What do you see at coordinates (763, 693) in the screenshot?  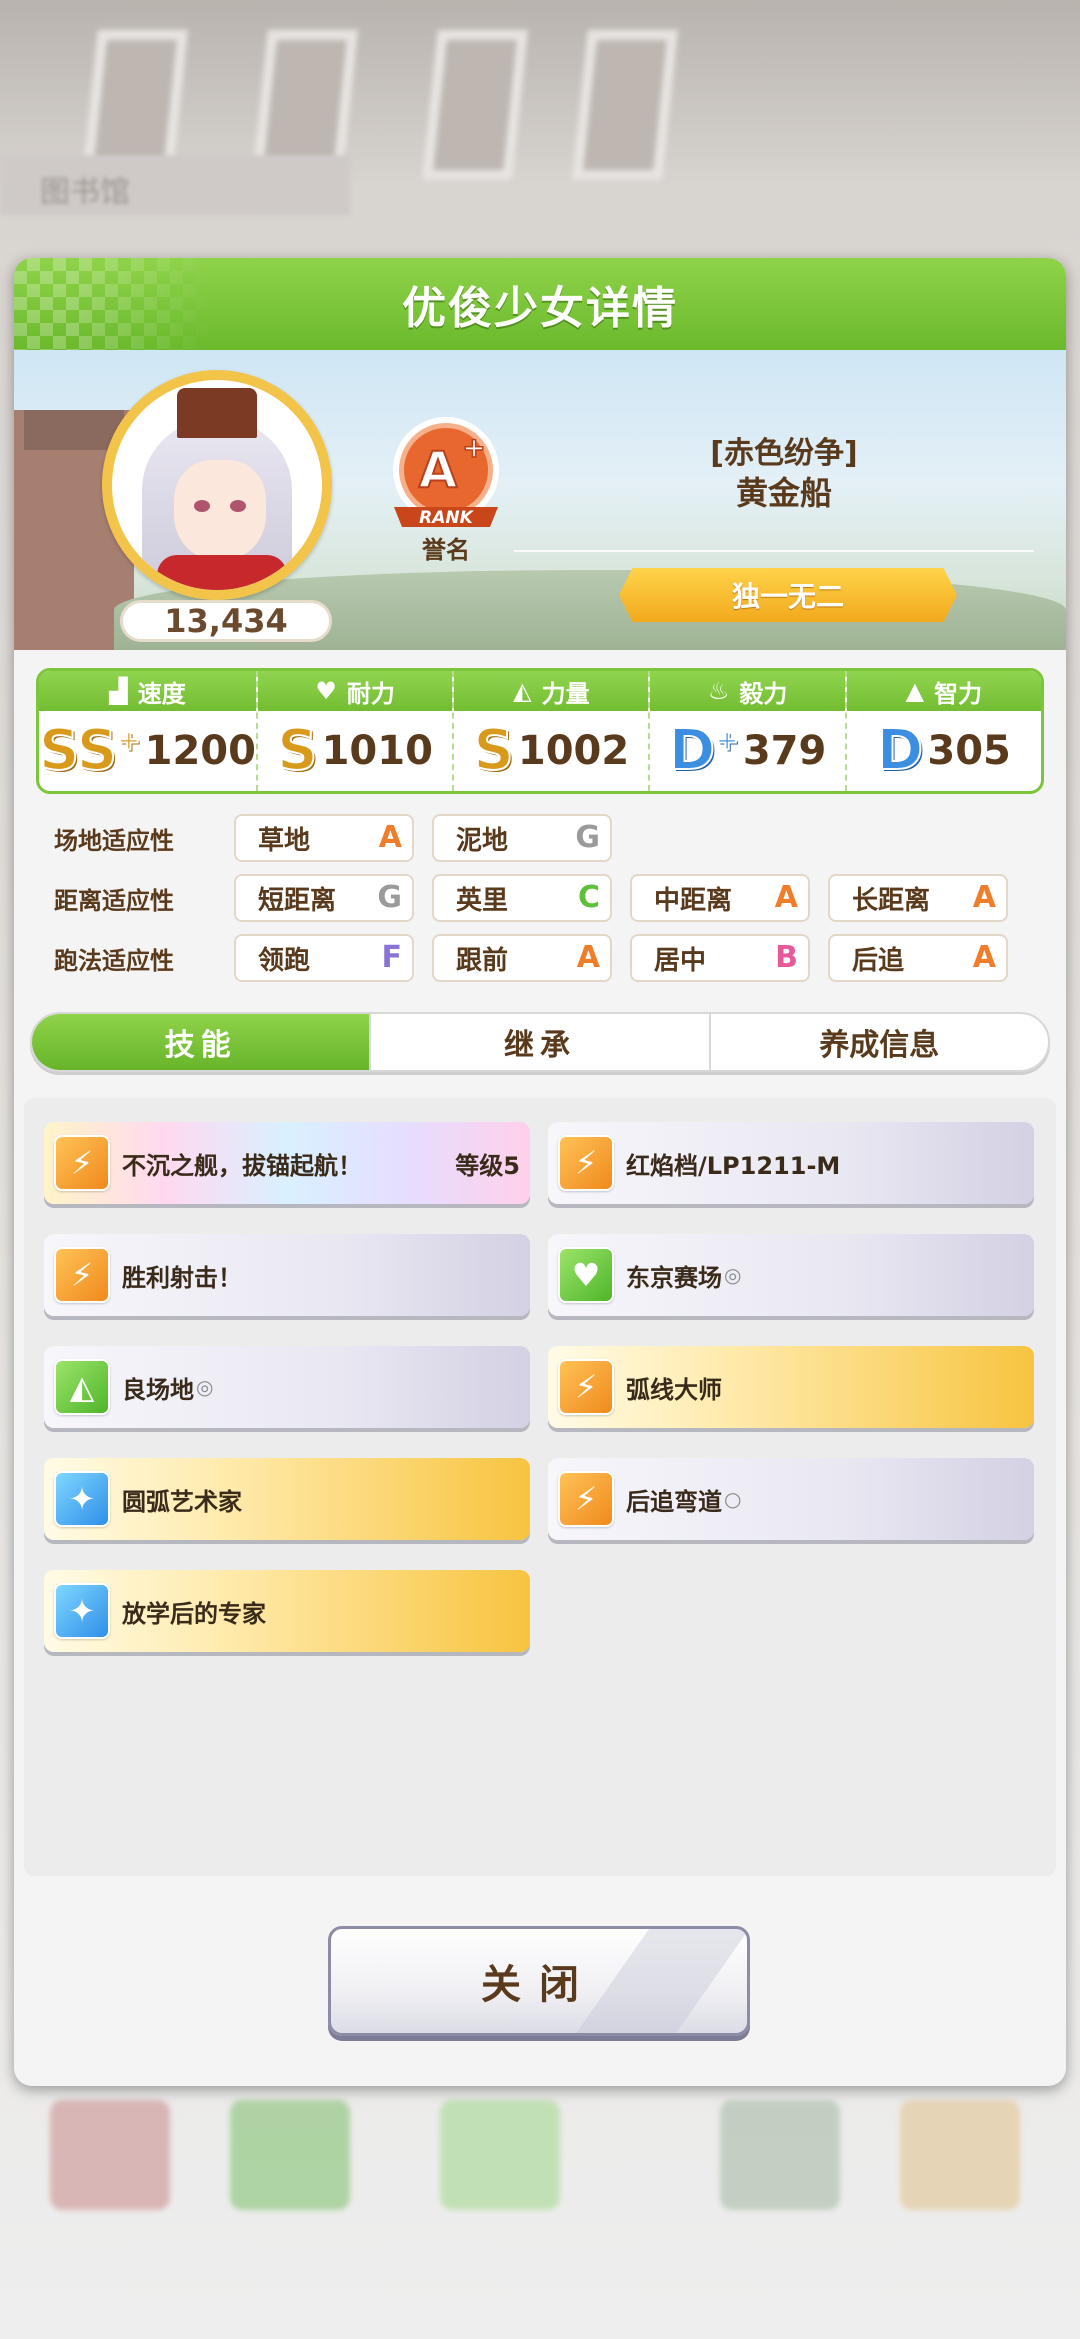 I see `stat-label: 毅力` at bounding box center [763, 693].